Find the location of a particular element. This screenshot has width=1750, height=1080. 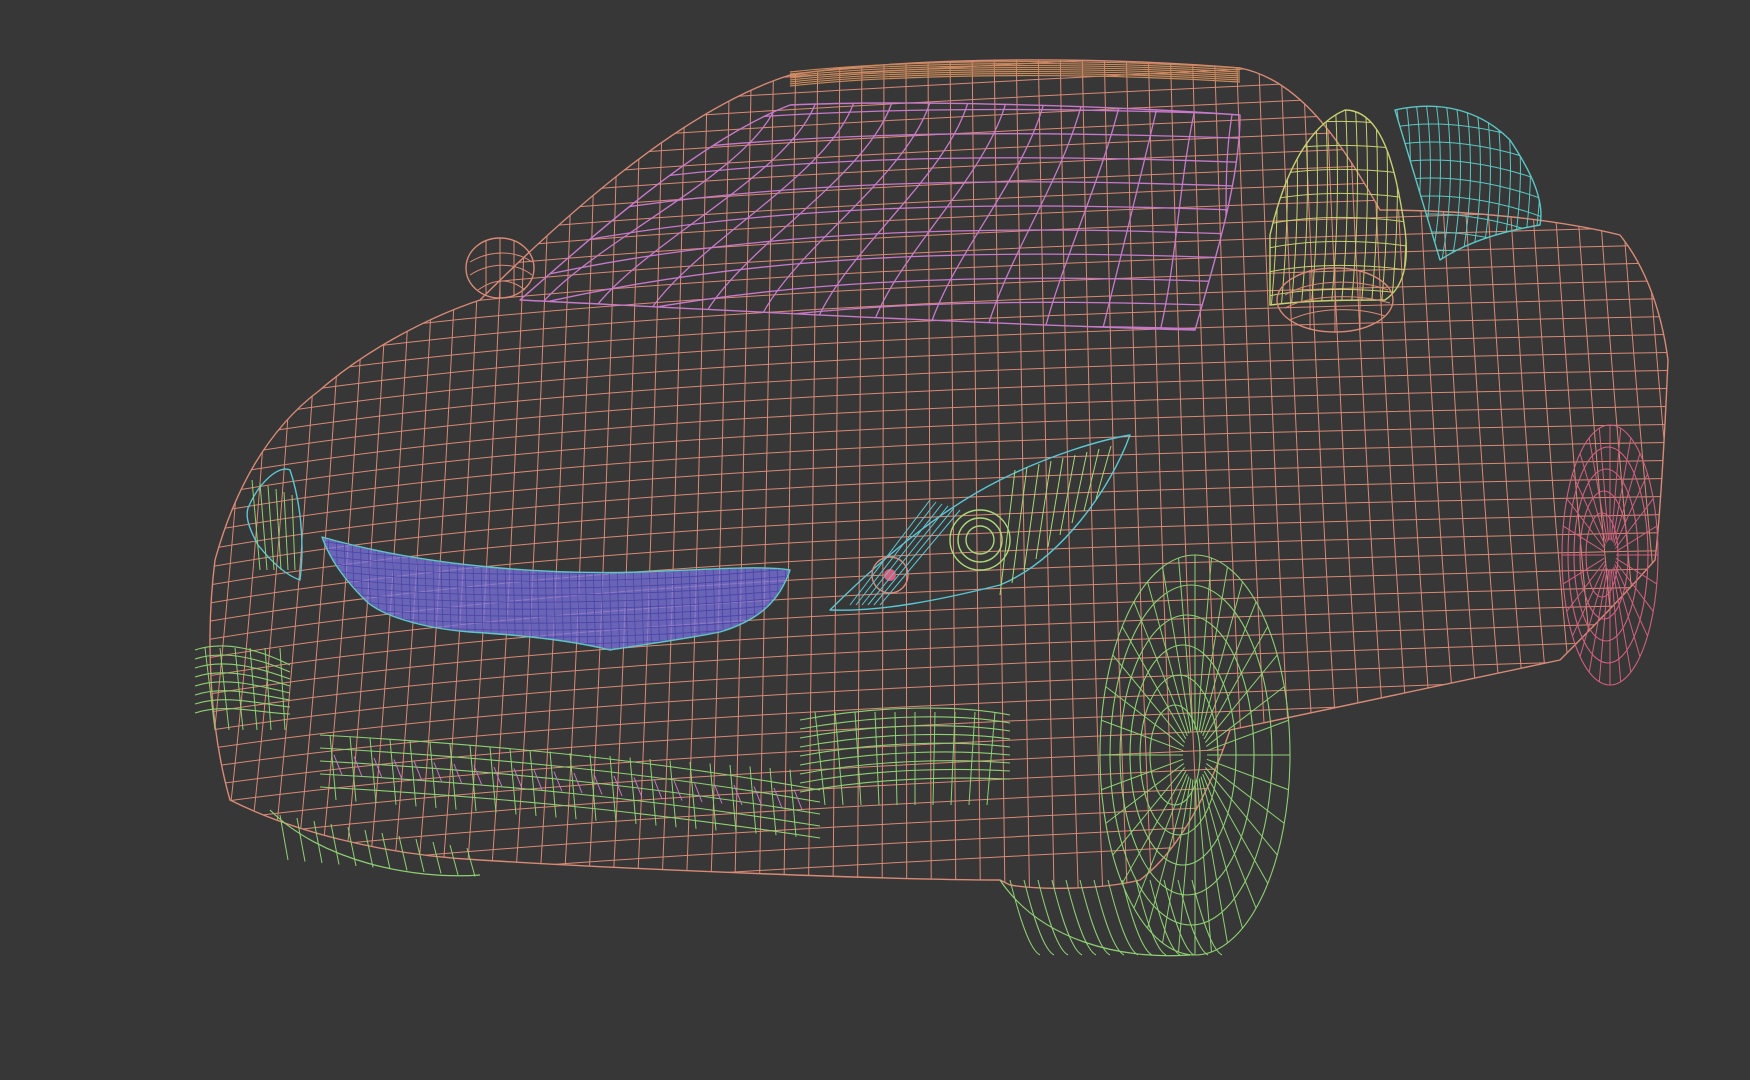

side-mirror-left is located at coordinates (500, 268).